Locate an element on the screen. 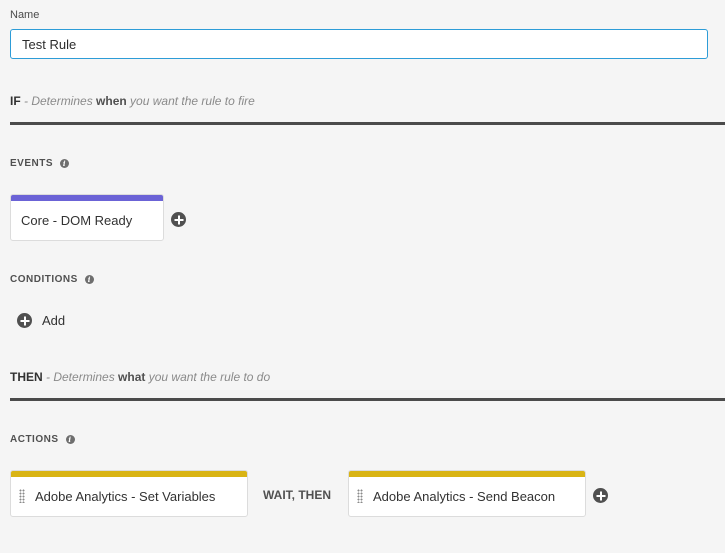 The height and width of the screenshot is (553, 725). events-label: EVENTS i is located at coordinates (40, 163).